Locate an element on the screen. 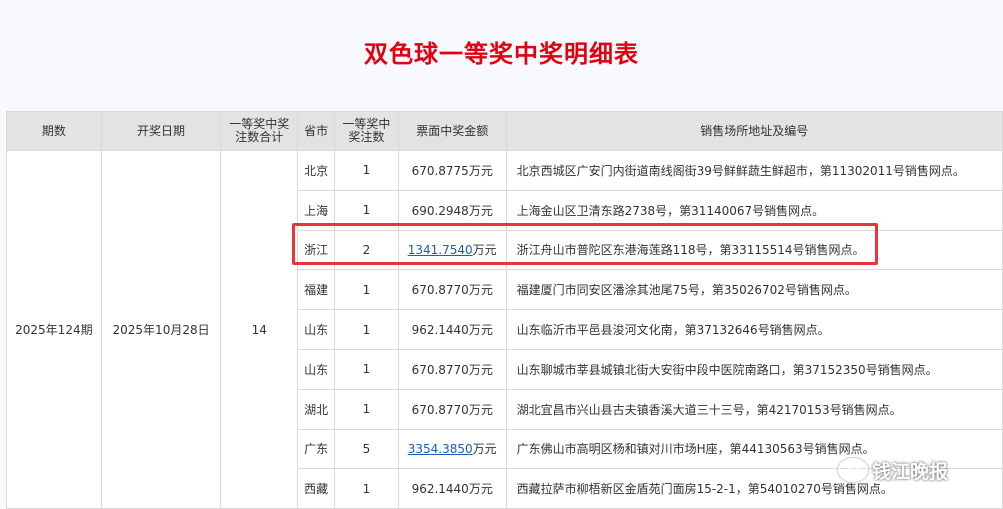 The height and width of the screenshot is (509, 1003). watermark: 钱江晚报 is located at coordinates (893, 470).